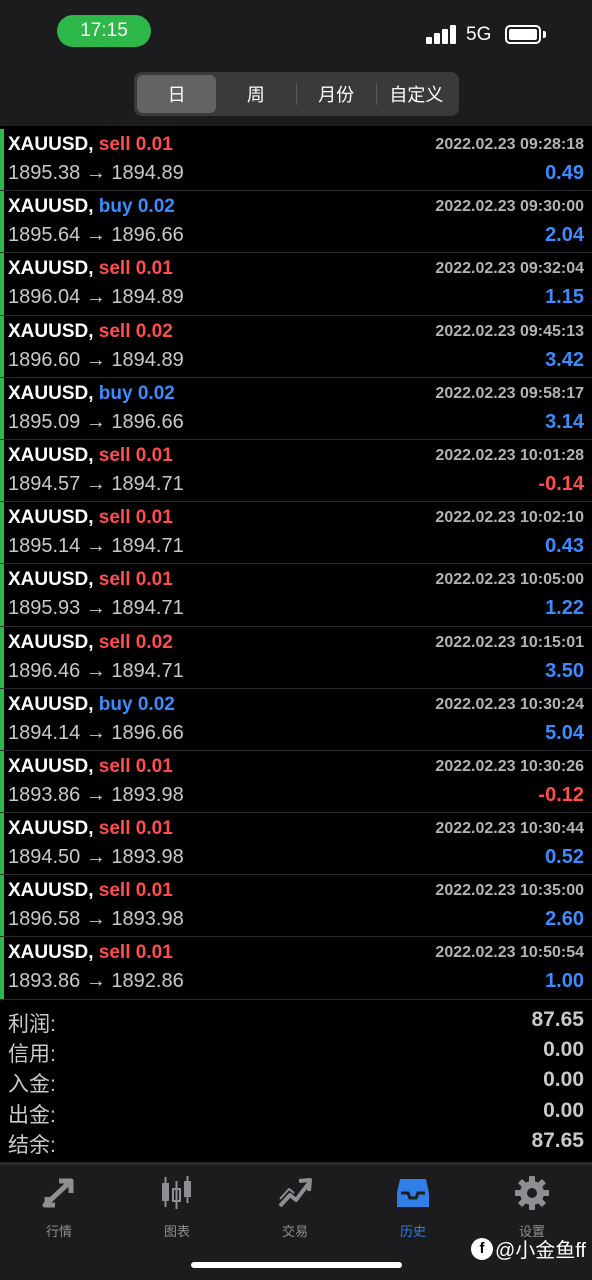 This screenshot has height=1280, width=592. I want to click on account-summary: 利润: 87.65 信用: 0.00 入金: 0.00 出金: 0.00 结余: 87.65, so click(296, 1081).